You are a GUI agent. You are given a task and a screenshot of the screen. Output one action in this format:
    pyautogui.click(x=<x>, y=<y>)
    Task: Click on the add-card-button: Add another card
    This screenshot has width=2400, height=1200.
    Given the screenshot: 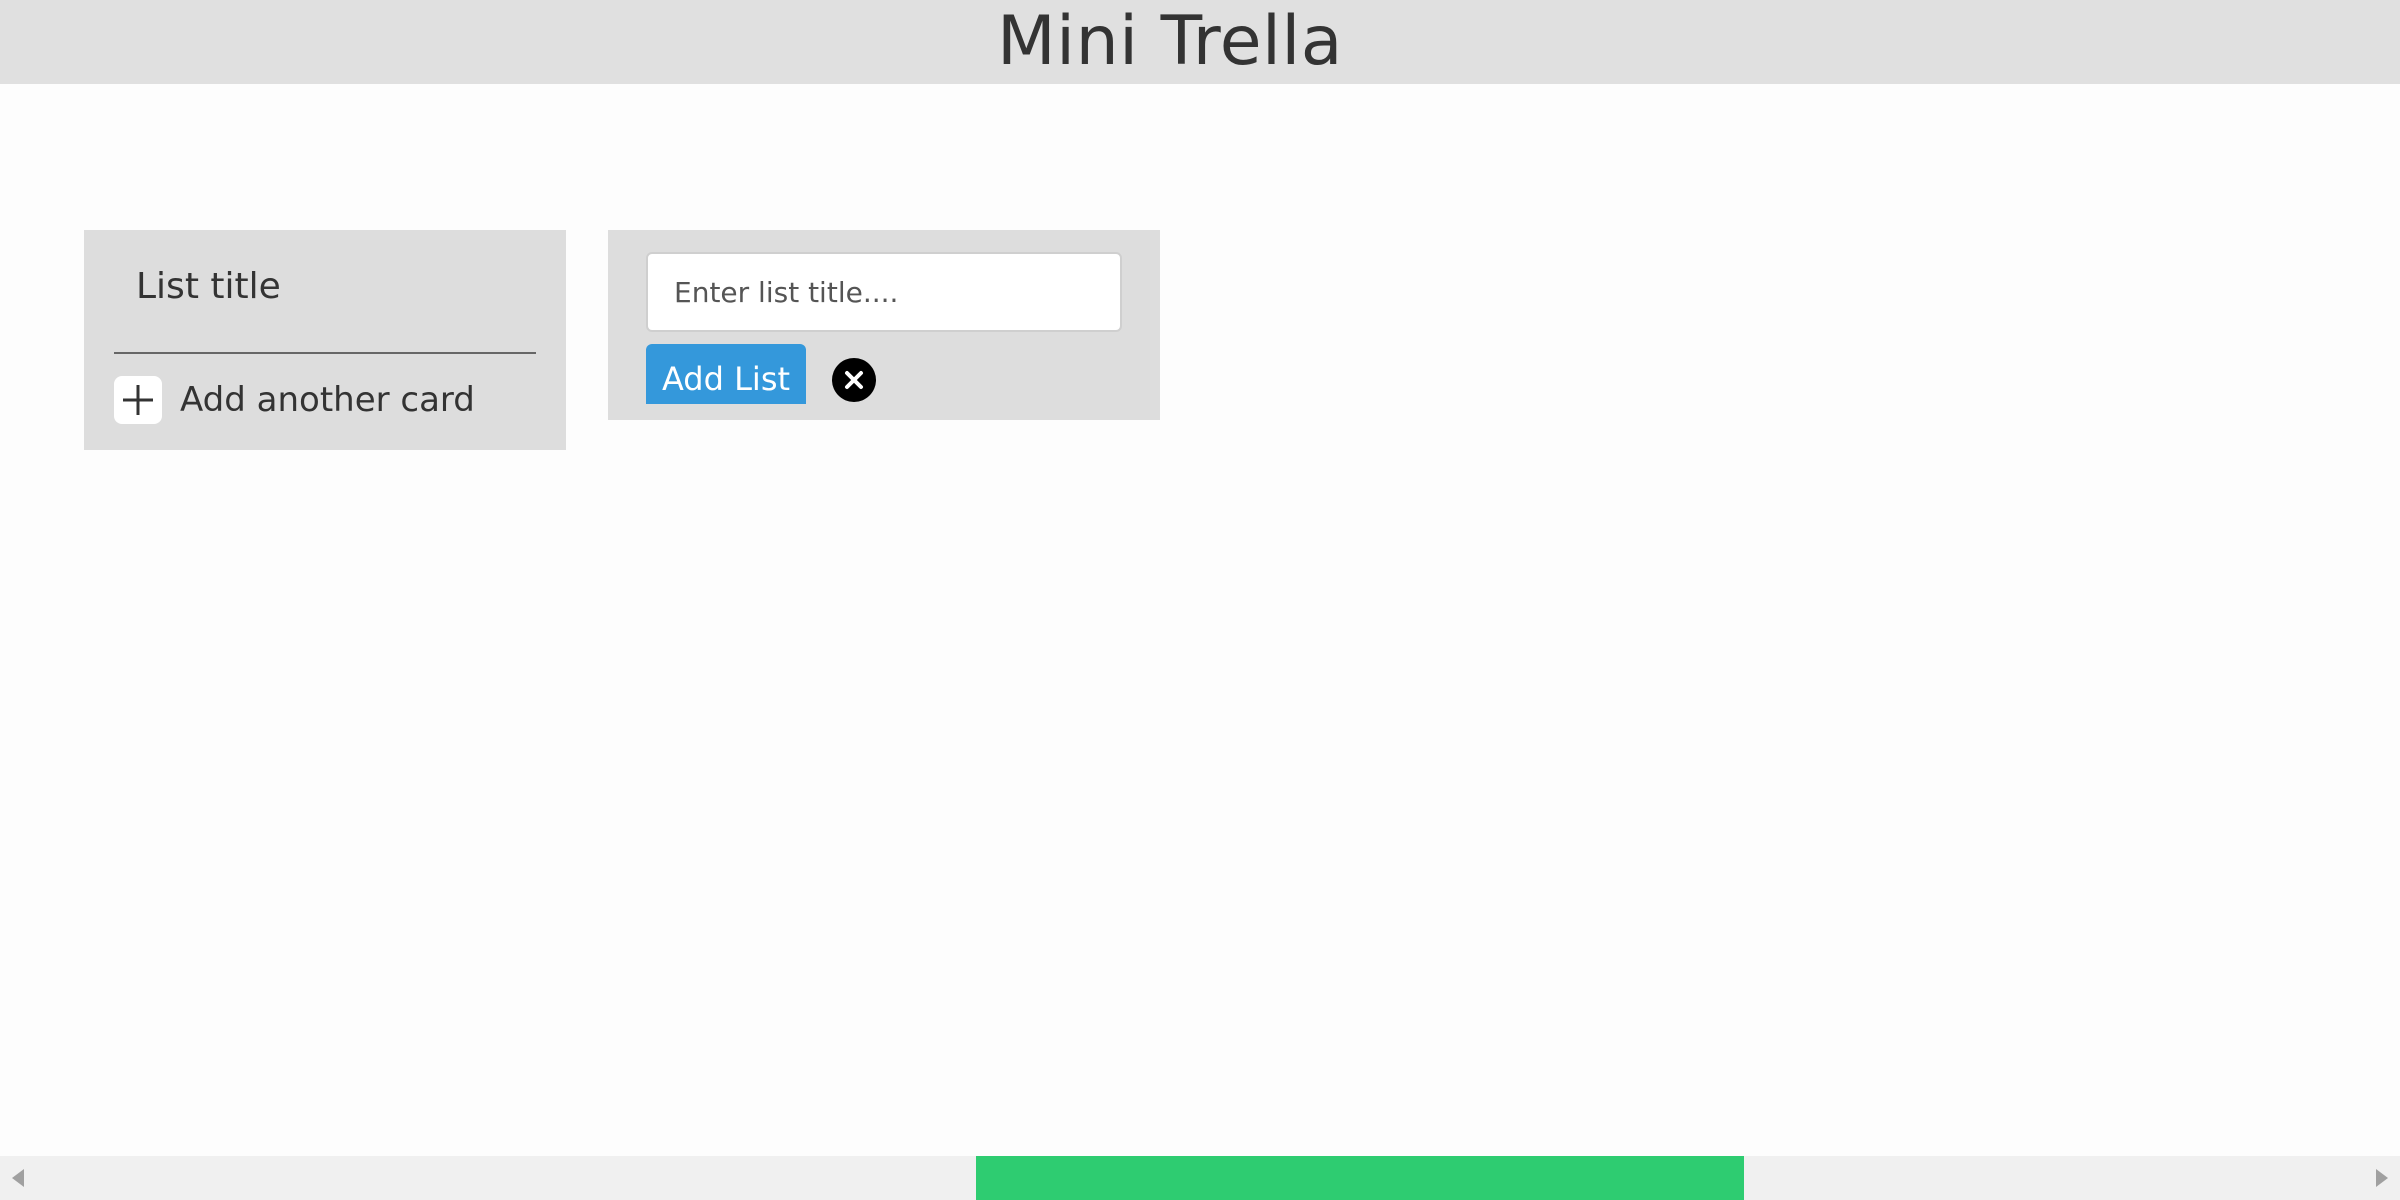 What is the action you would take?
    pyautogui.click(x=294, y=400)
    